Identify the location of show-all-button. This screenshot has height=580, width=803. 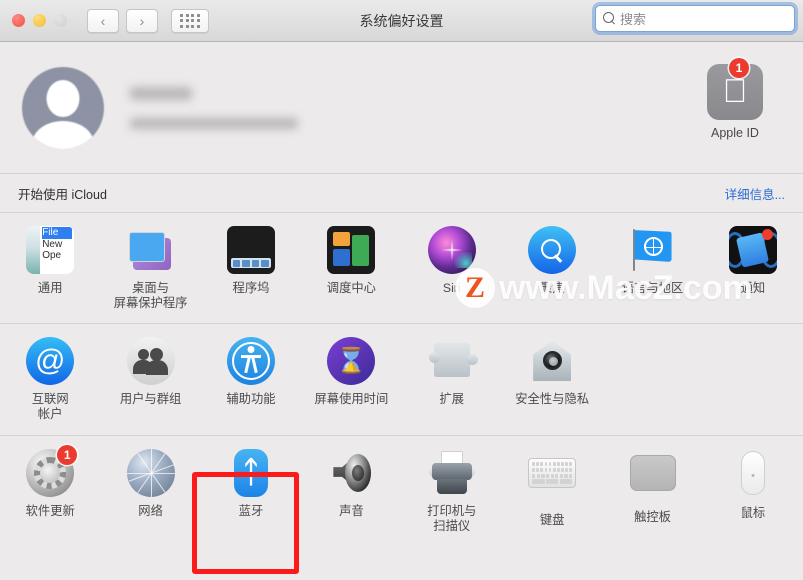
(190, 20).